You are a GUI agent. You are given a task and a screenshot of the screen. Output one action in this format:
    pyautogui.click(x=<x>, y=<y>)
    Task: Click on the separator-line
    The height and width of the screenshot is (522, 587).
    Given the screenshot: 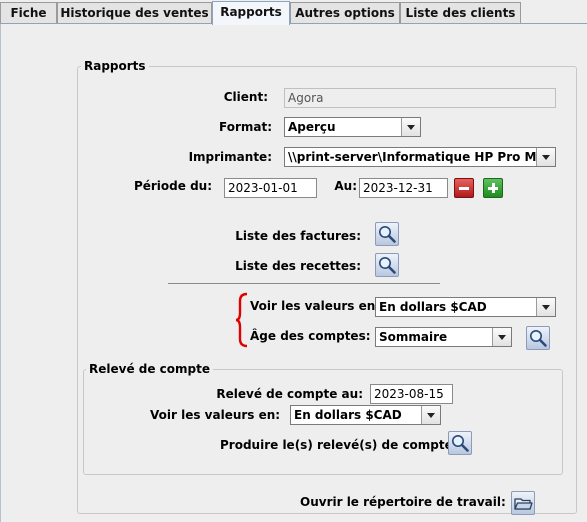 What is the action you would take?
    pyautogui.click(x=304, y=283)
    